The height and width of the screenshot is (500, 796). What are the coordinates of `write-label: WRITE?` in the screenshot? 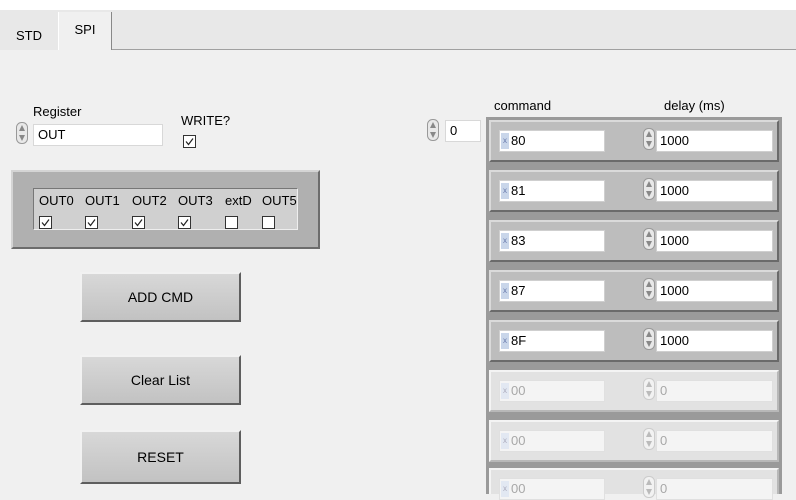 It's located at (206, 120).